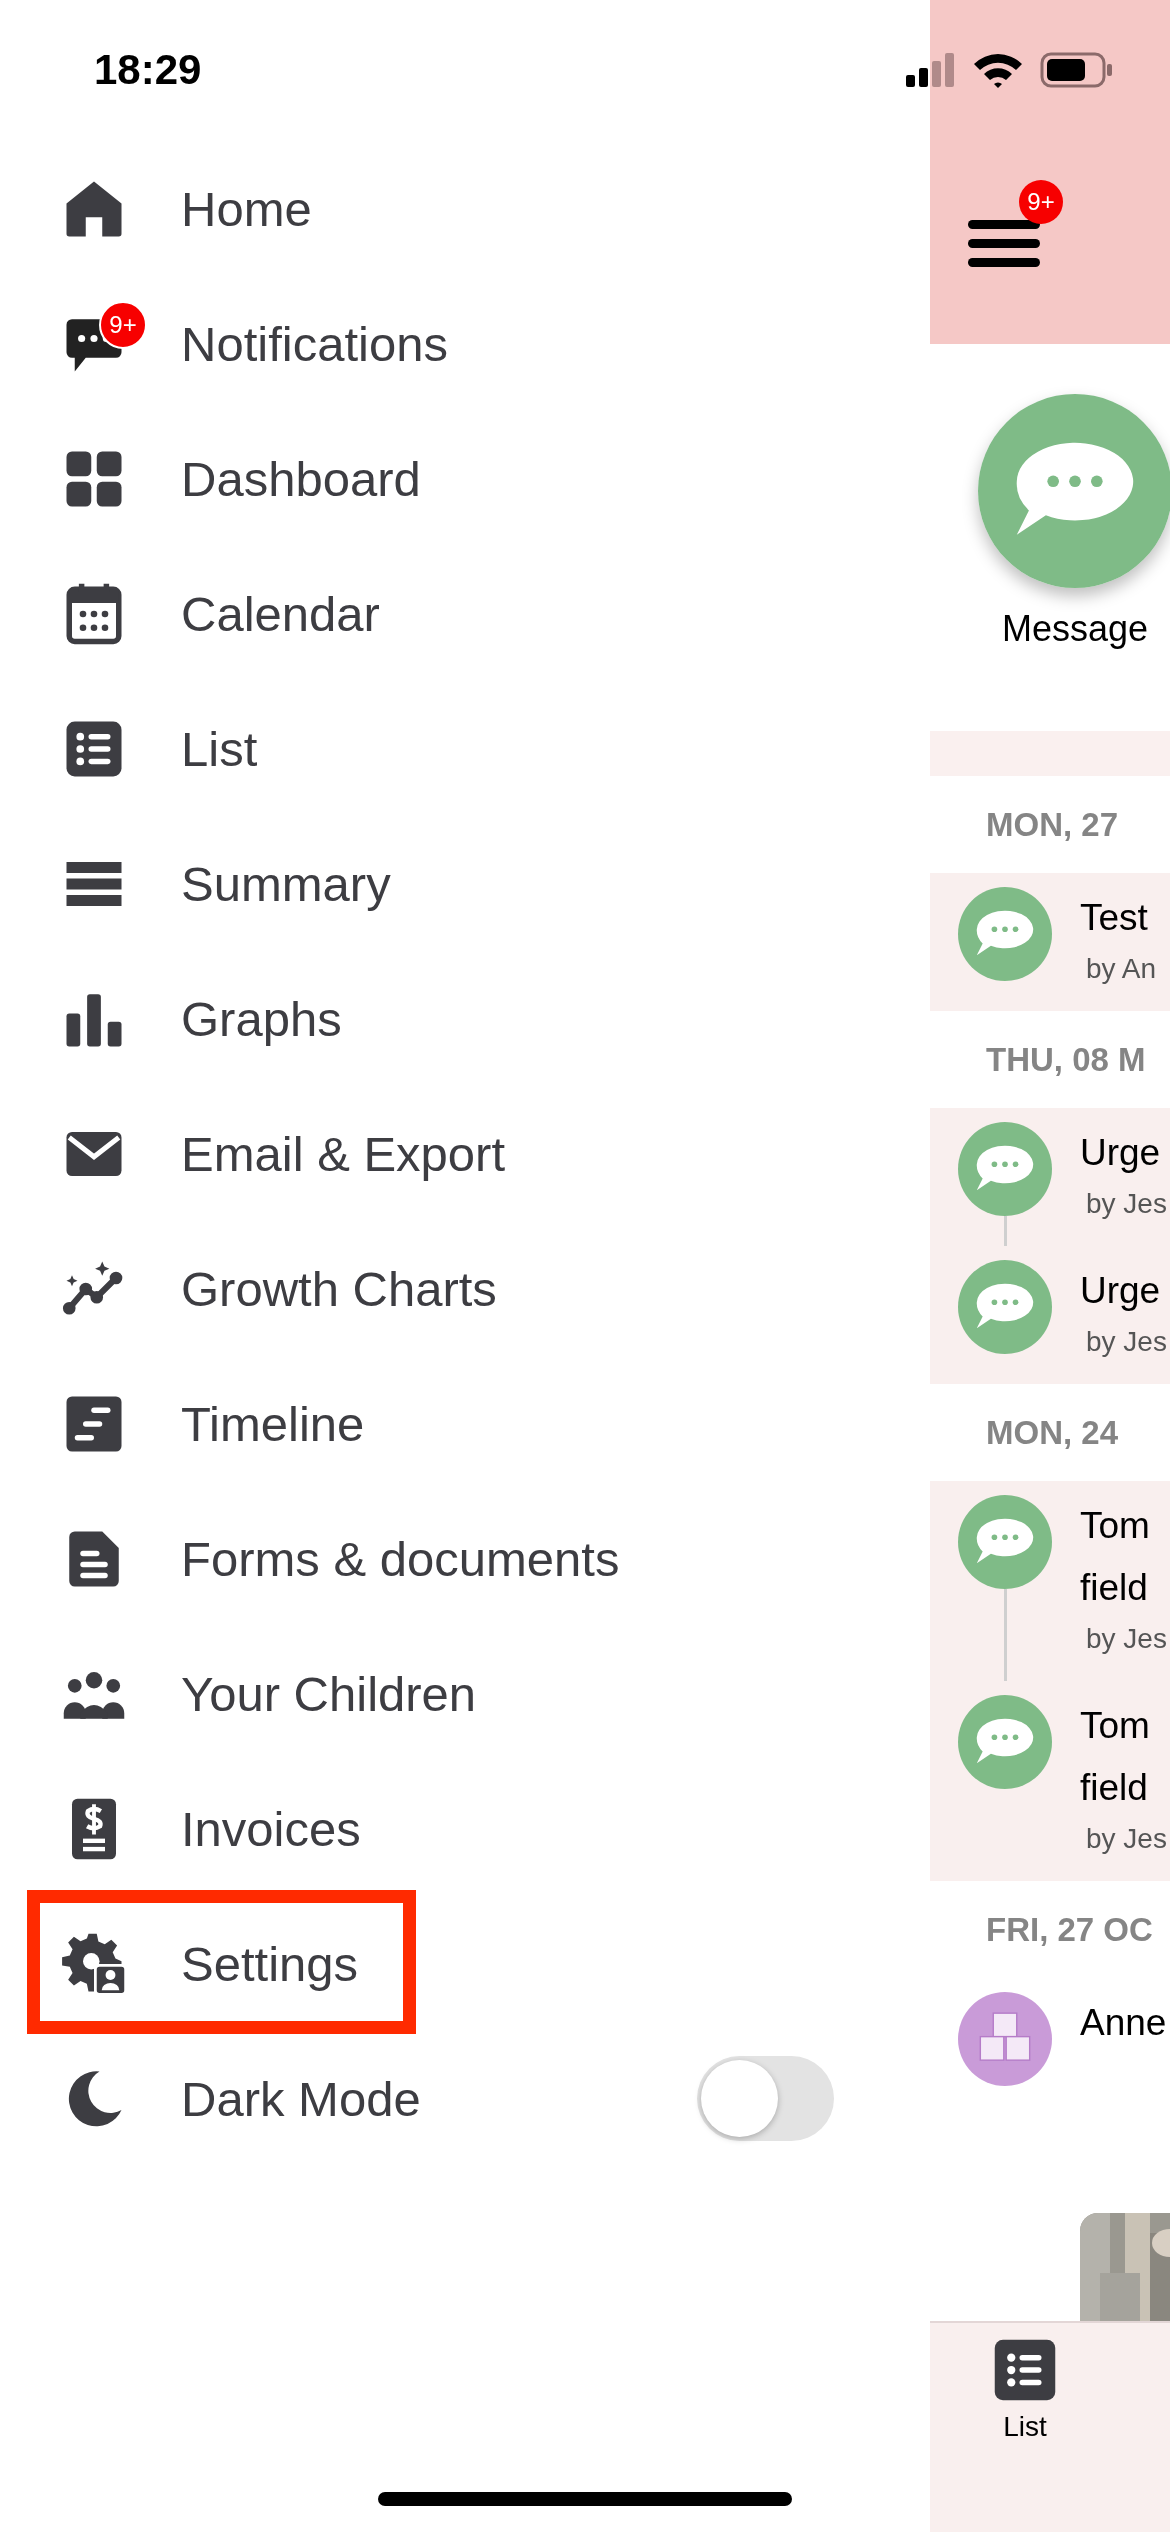 This screenshot has width=1170, height=2532. Describe the element at coordinates (1123, 2023) in the screenshot. I see `entry-title: Anne` at that location.